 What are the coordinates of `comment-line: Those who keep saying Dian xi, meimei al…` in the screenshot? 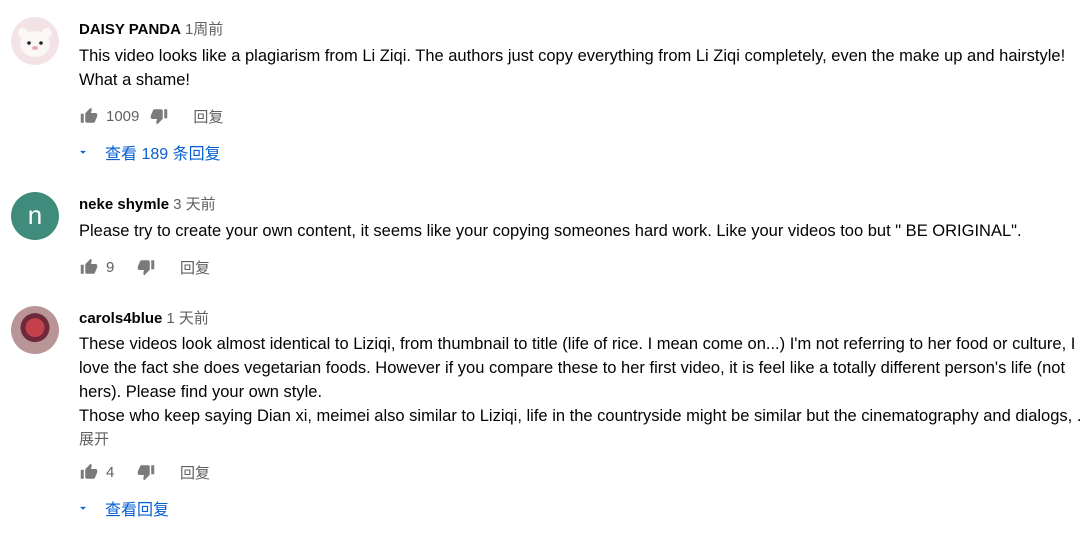 It's located at (579, 416).